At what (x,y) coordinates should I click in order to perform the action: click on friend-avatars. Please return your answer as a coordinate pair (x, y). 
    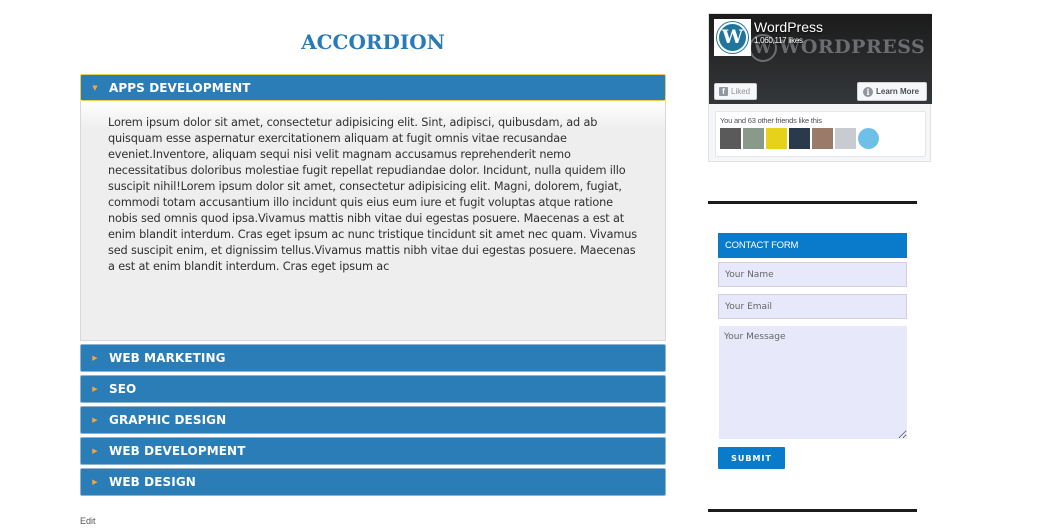
    Looking at the image, I should click on (820, 138).